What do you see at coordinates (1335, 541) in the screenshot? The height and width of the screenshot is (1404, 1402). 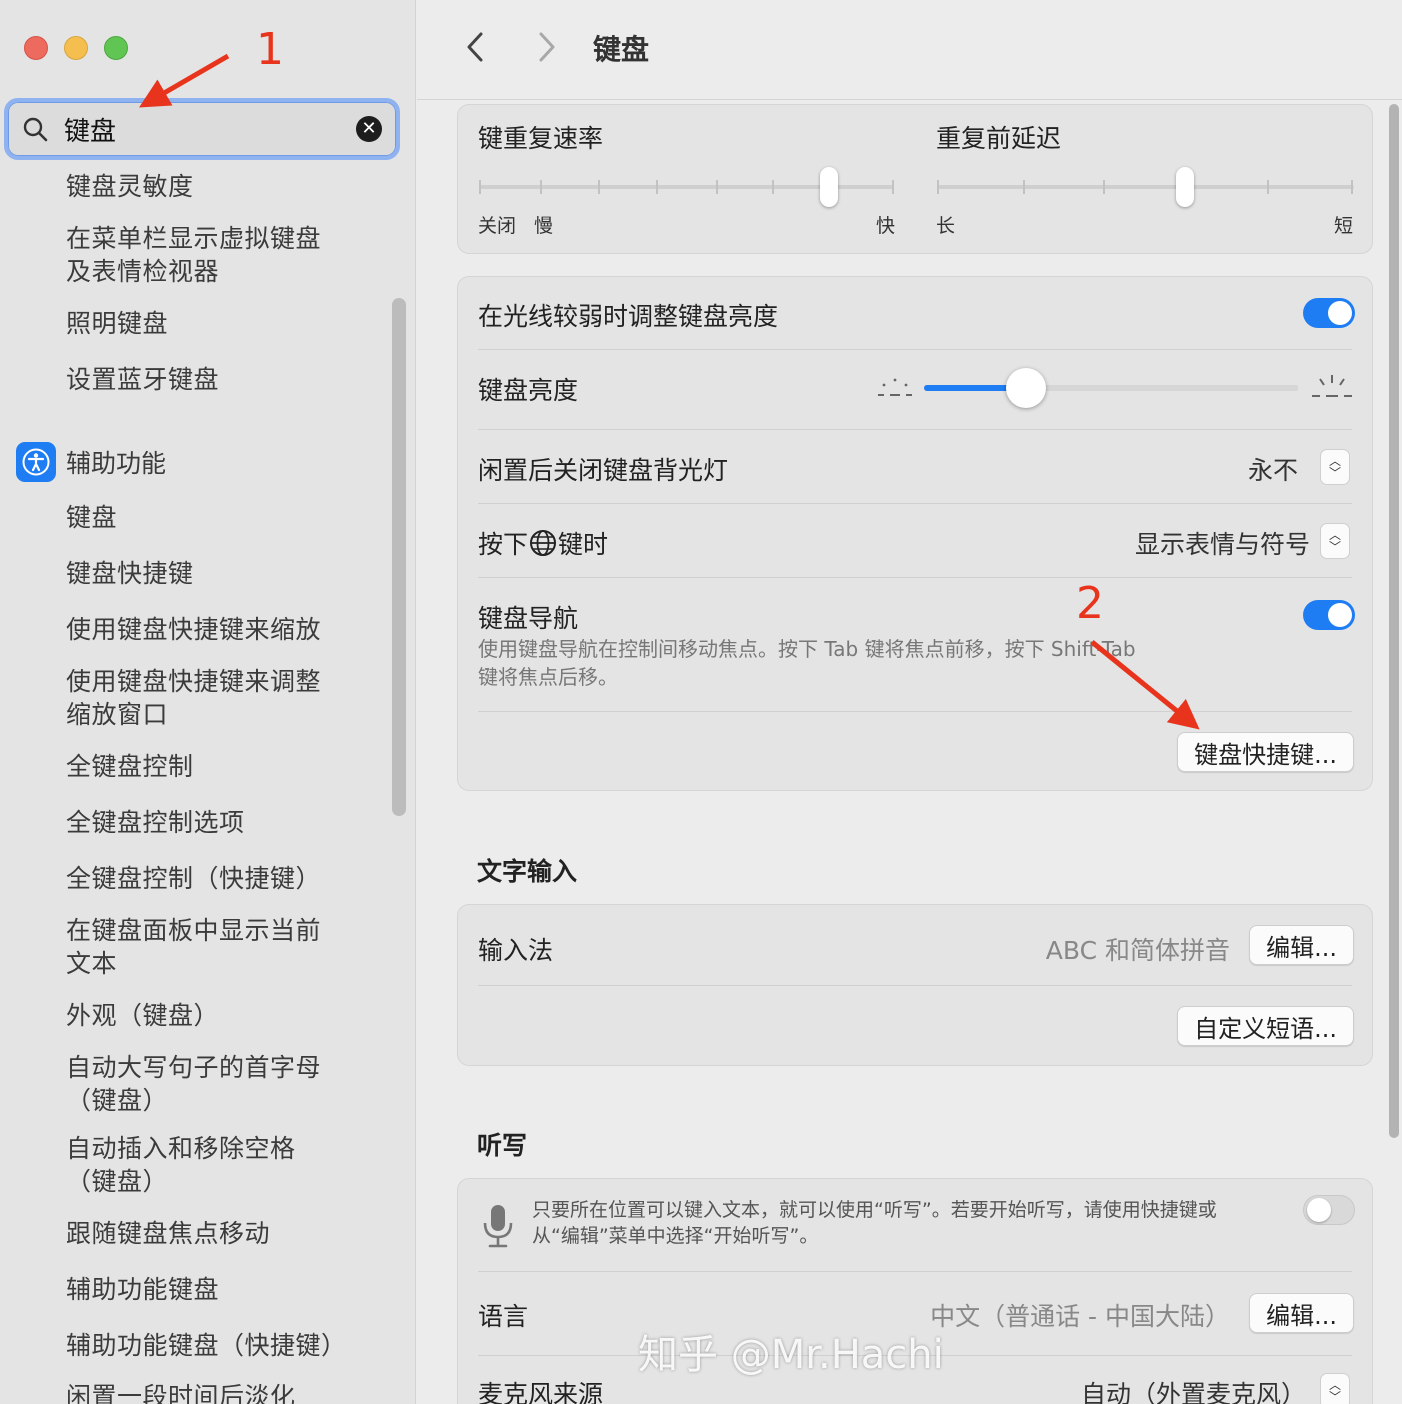 I see `globe-key-stepper: ︿ ﹀` at bounding box center [1335, 541].